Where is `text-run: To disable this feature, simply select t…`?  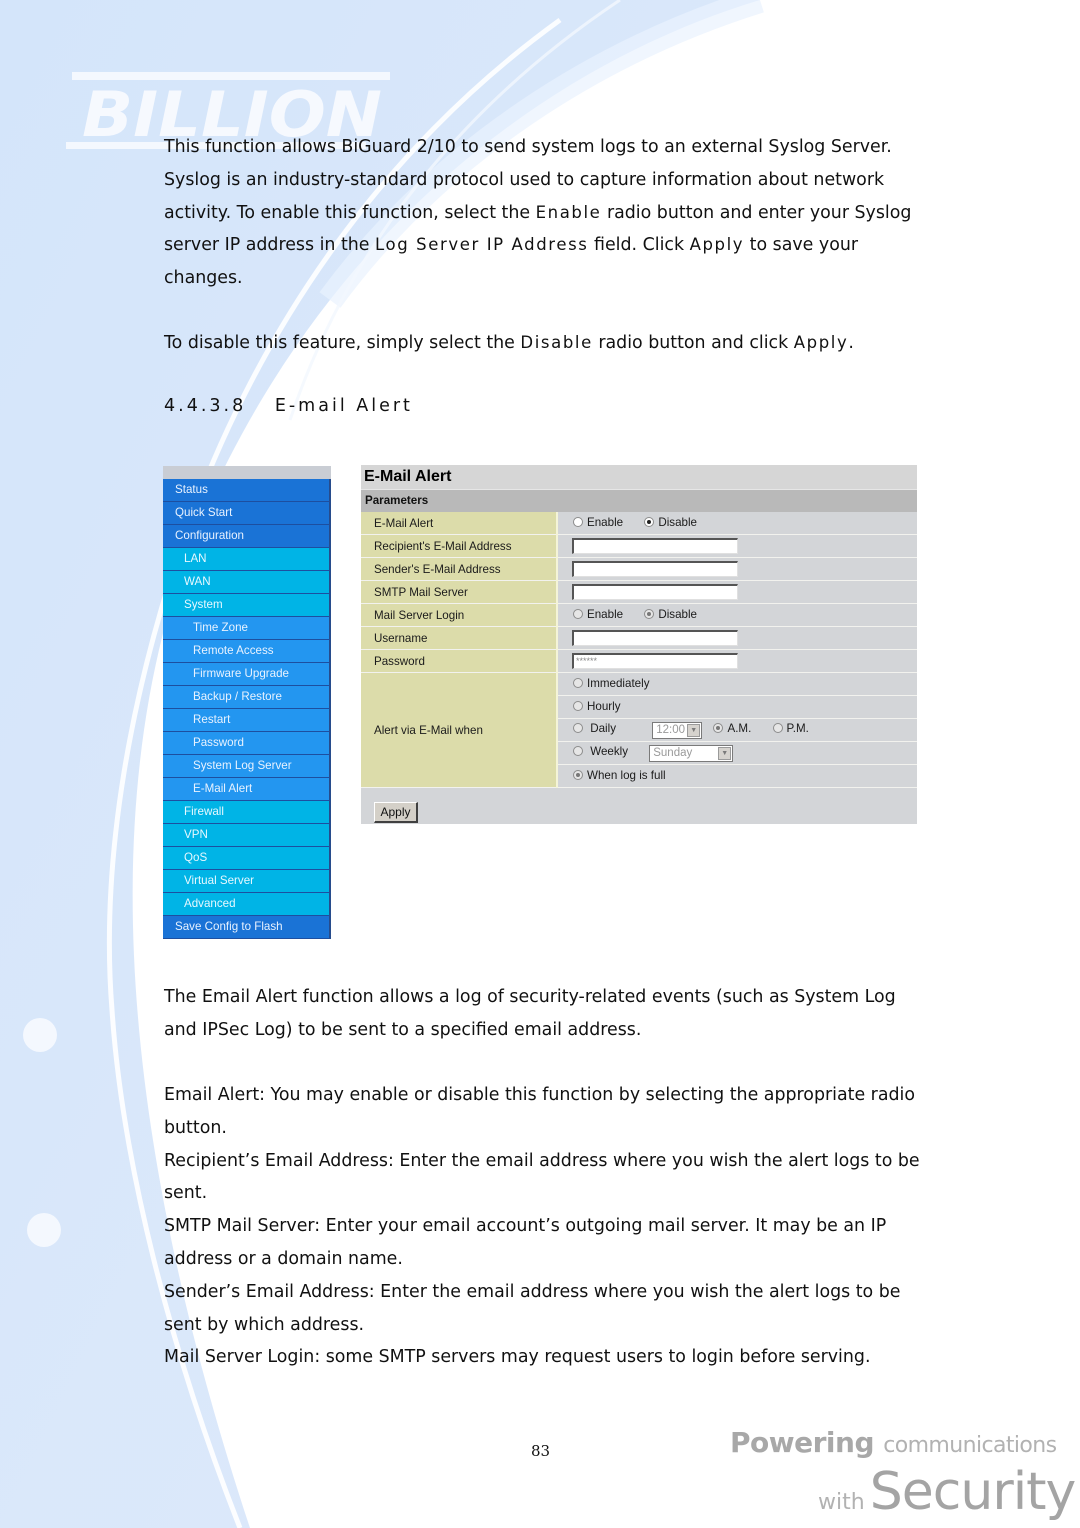 text-run: To disable this feature, simply select t… is located at coordinates (342, 343).